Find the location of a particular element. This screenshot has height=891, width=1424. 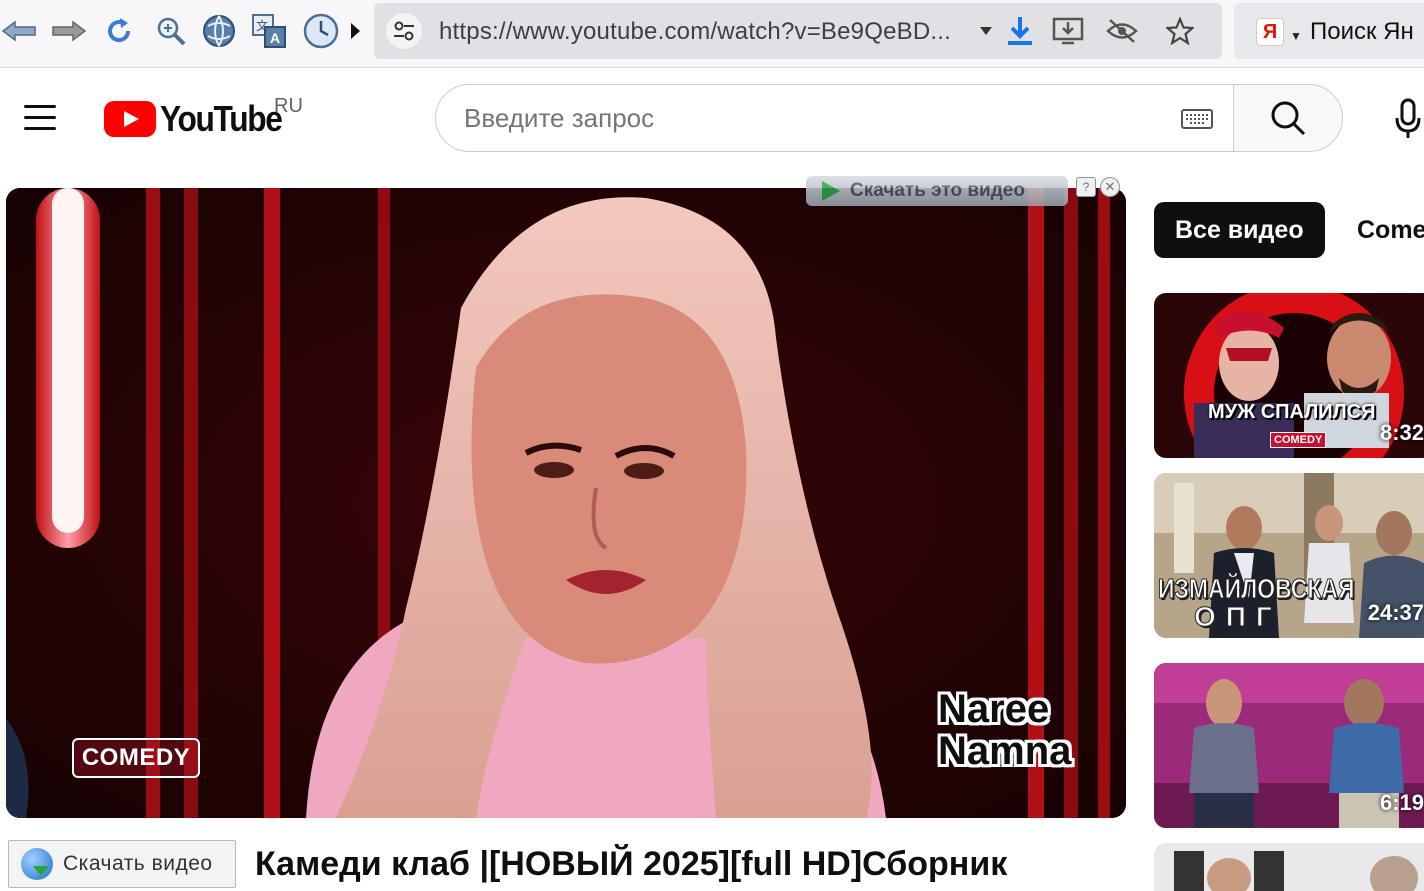

search-box is located at coordinates (834, 118).